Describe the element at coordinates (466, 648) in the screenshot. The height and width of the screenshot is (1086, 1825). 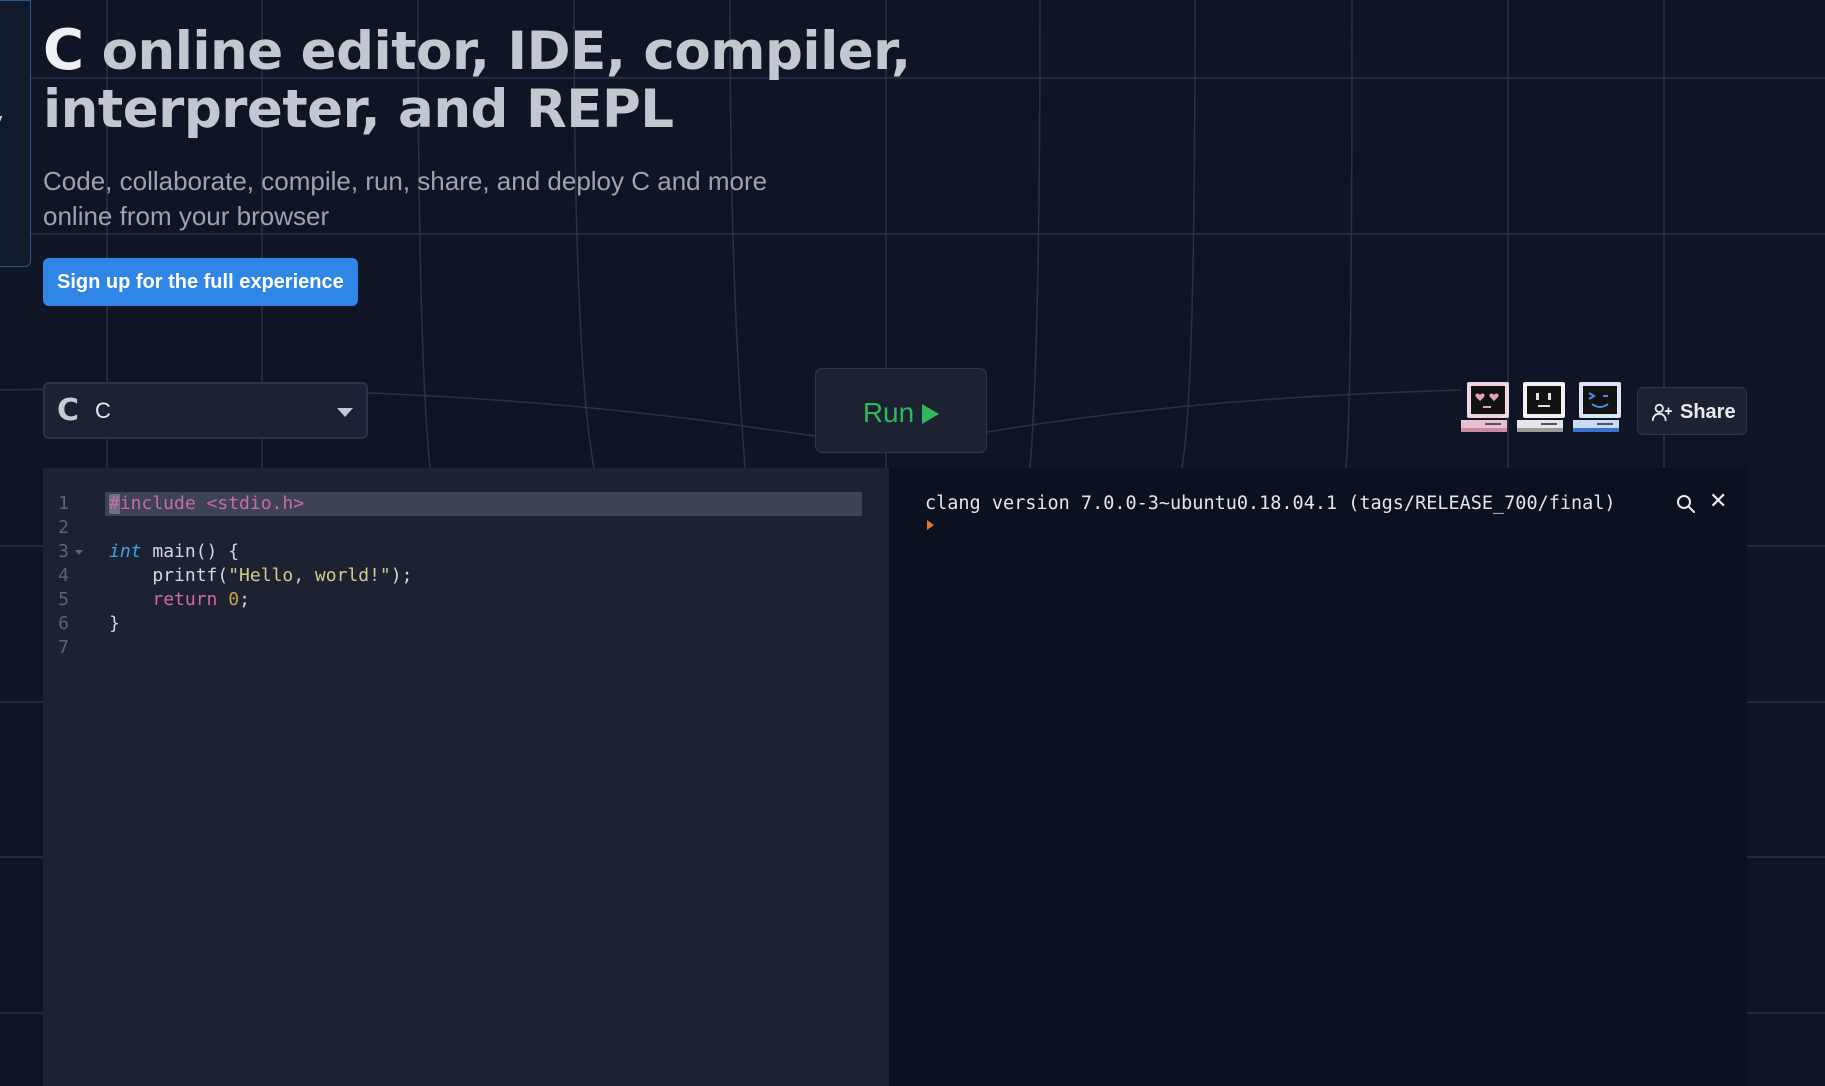
I see `editor-line: 7` at that location.